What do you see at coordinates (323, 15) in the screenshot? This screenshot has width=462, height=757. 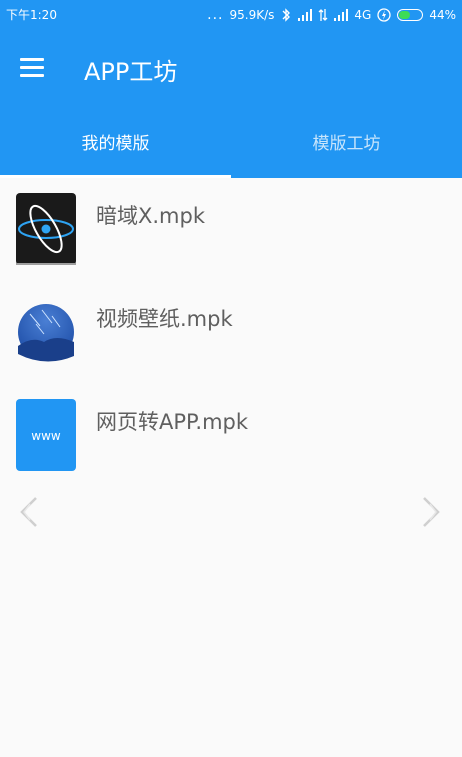 I see `data-arrows-icon` at bounding box center [323, 15].